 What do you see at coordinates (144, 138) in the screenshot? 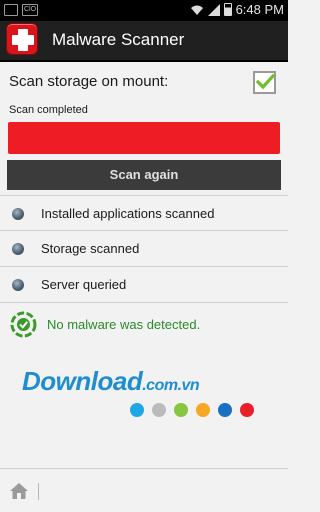
I see `scan-progress-bar` at bounding box center [144, 138].